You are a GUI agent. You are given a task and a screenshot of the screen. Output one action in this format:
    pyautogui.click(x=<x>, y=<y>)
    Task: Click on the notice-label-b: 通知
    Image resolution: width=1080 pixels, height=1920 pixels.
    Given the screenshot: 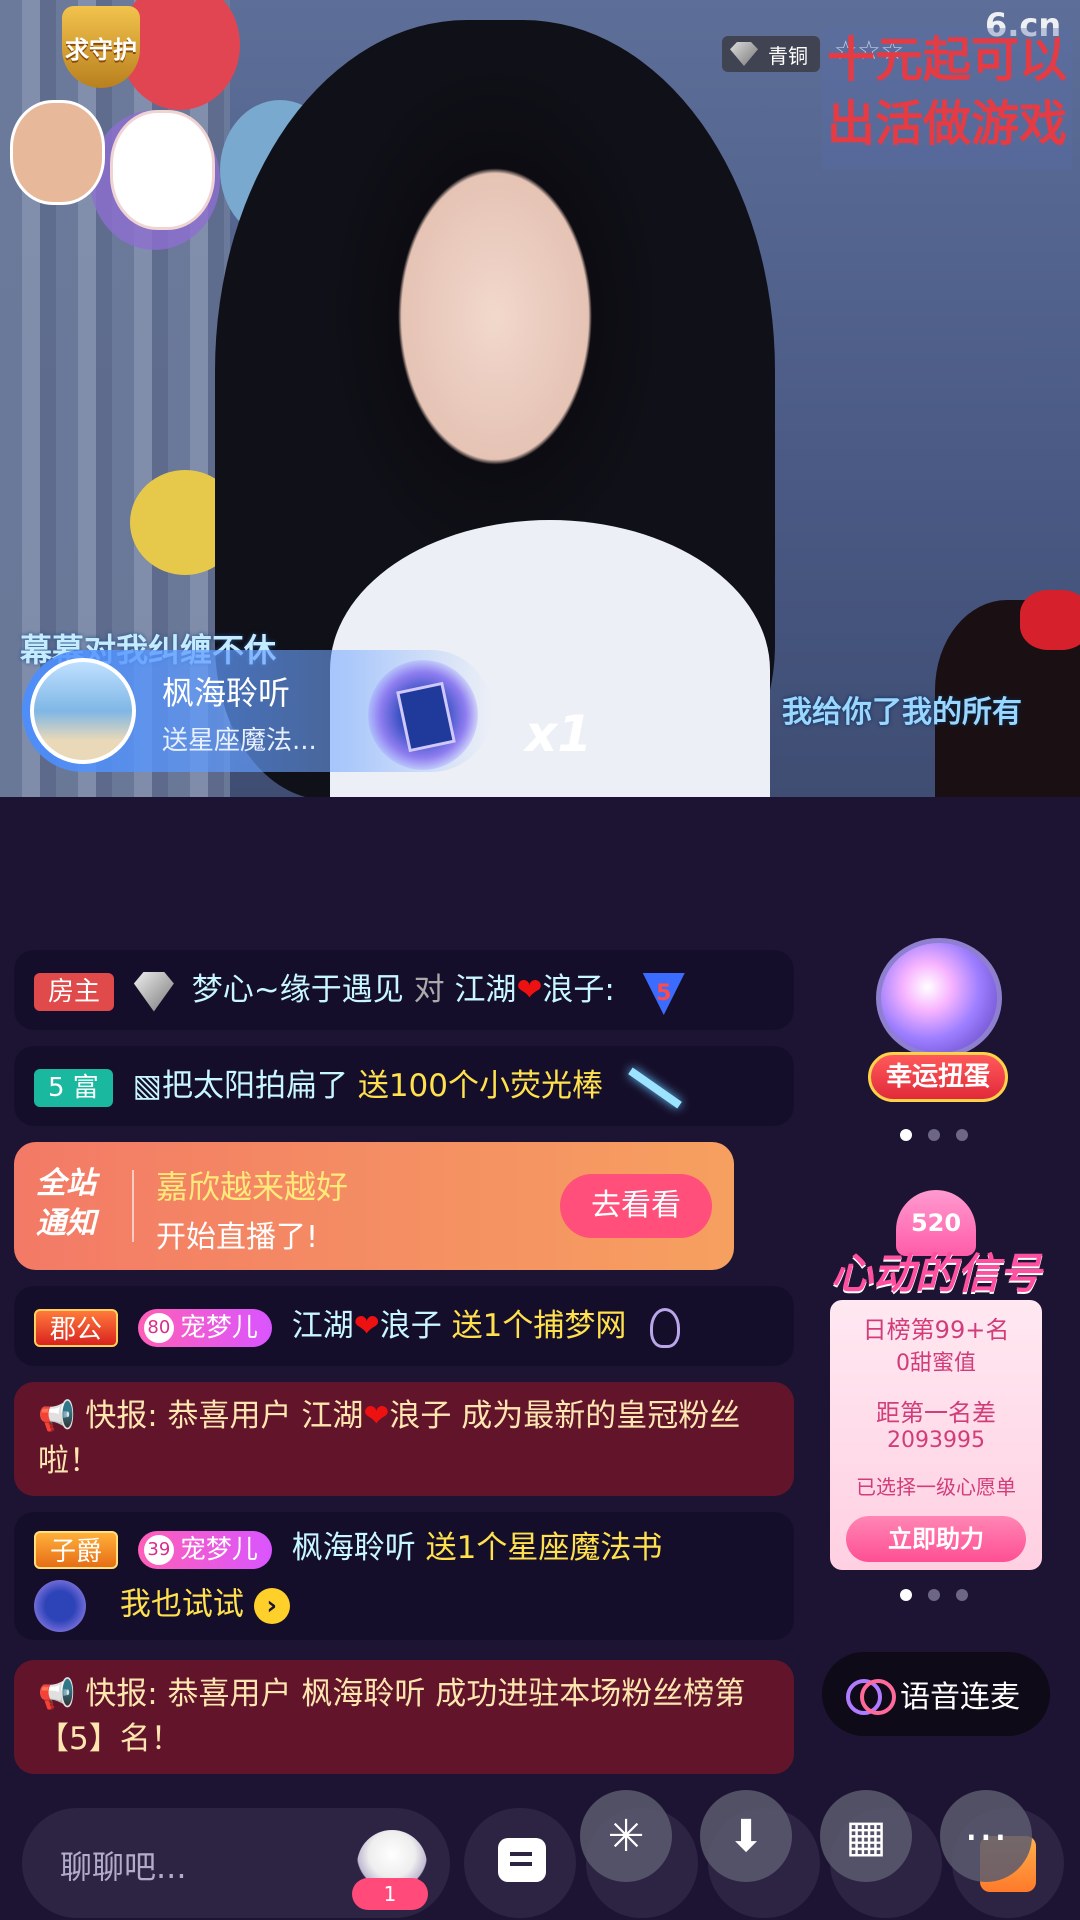 What is the action you would take?
    pyautogui.click(x=66, y=1223)
    